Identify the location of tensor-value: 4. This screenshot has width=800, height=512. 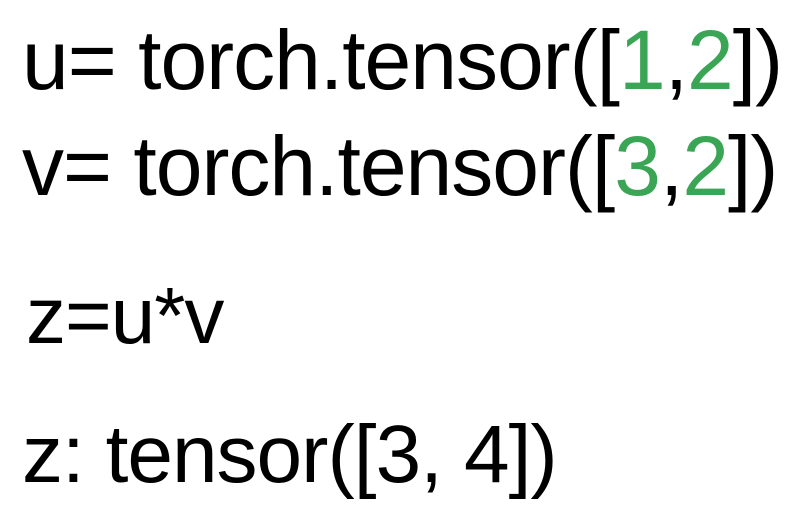
(486, 454).